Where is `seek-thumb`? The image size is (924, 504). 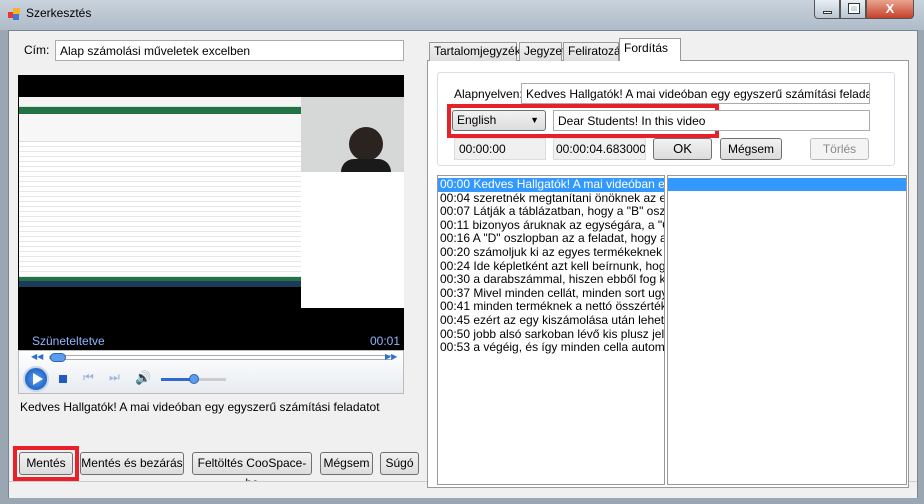
seek-thumb is located at coordinates (58, 357).